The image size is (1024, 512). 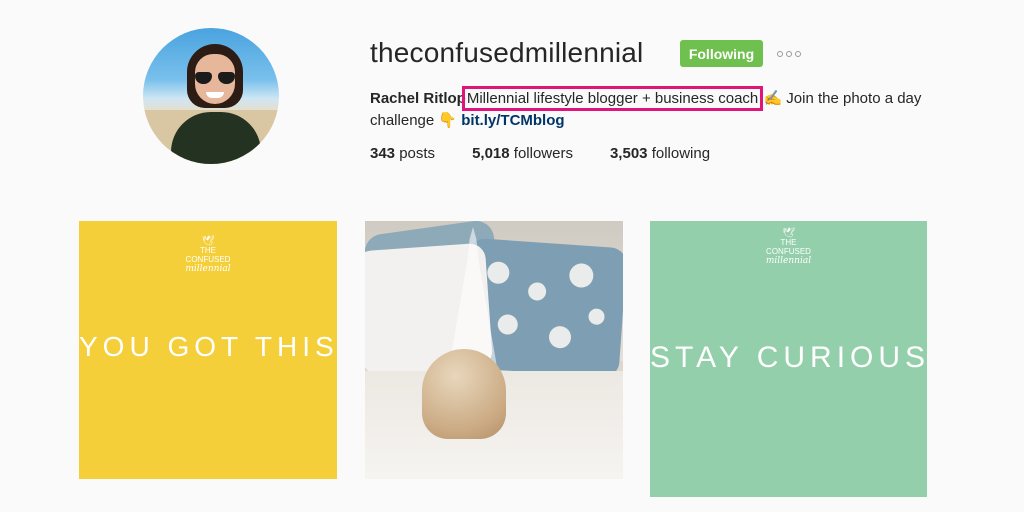 I want to click on profile-full-name: Rachel Ritlop, so click(x=418, y=98).